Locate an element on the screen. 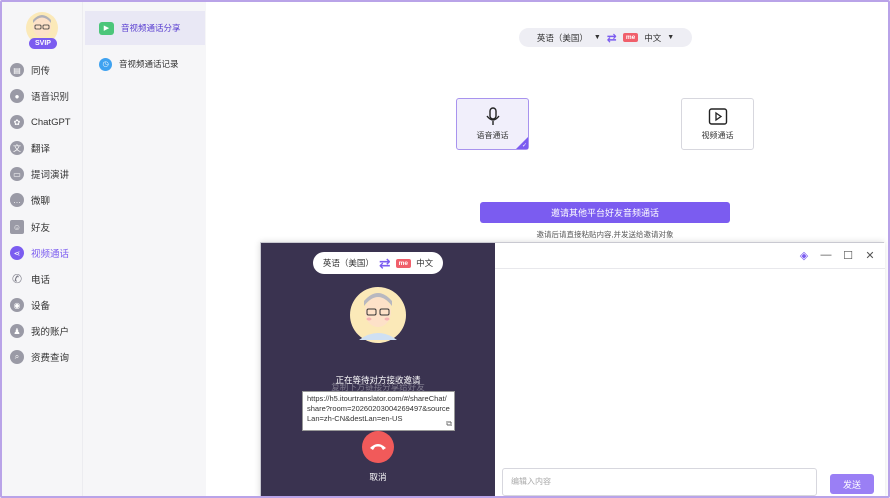  friends-icon: ☺ is located at coordinates (17, 227).